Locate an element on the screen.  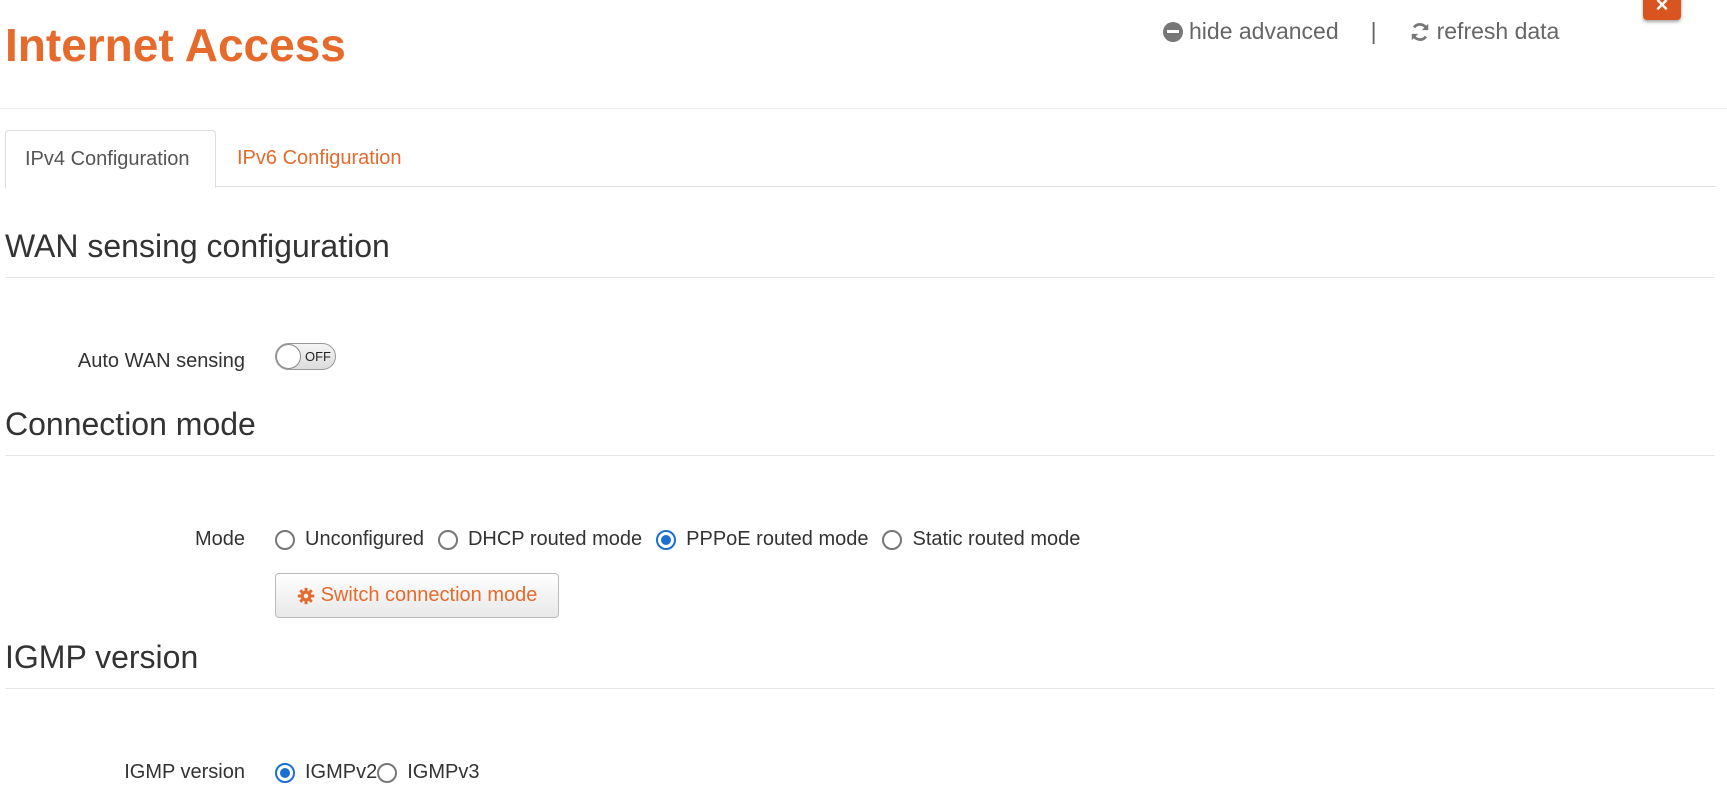
radio-option-dhcp-routed-mode: DHCP routed mode is located at coordinates (540, 539).